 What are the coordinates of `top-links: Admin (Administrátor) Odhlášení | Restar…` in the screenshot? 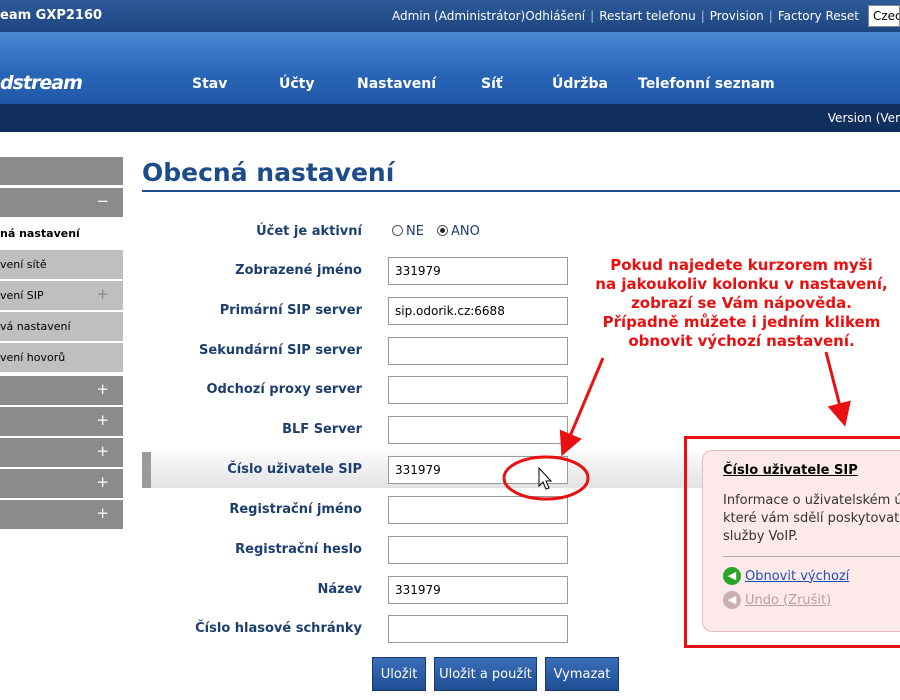 It's located at (643, 16).